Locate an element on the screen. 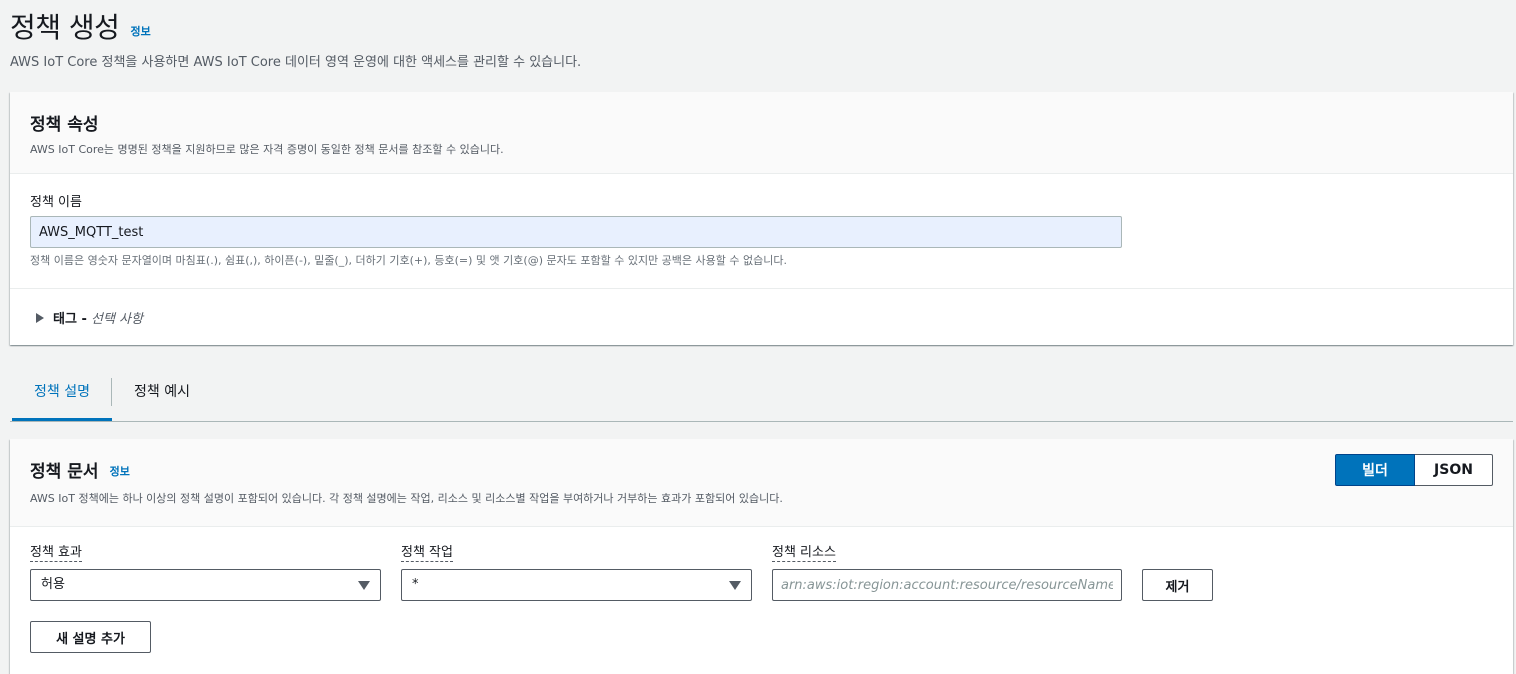 The image size is (1516, 674). builder-mode-button: 빌더 is located at coordinates (1375, 470).